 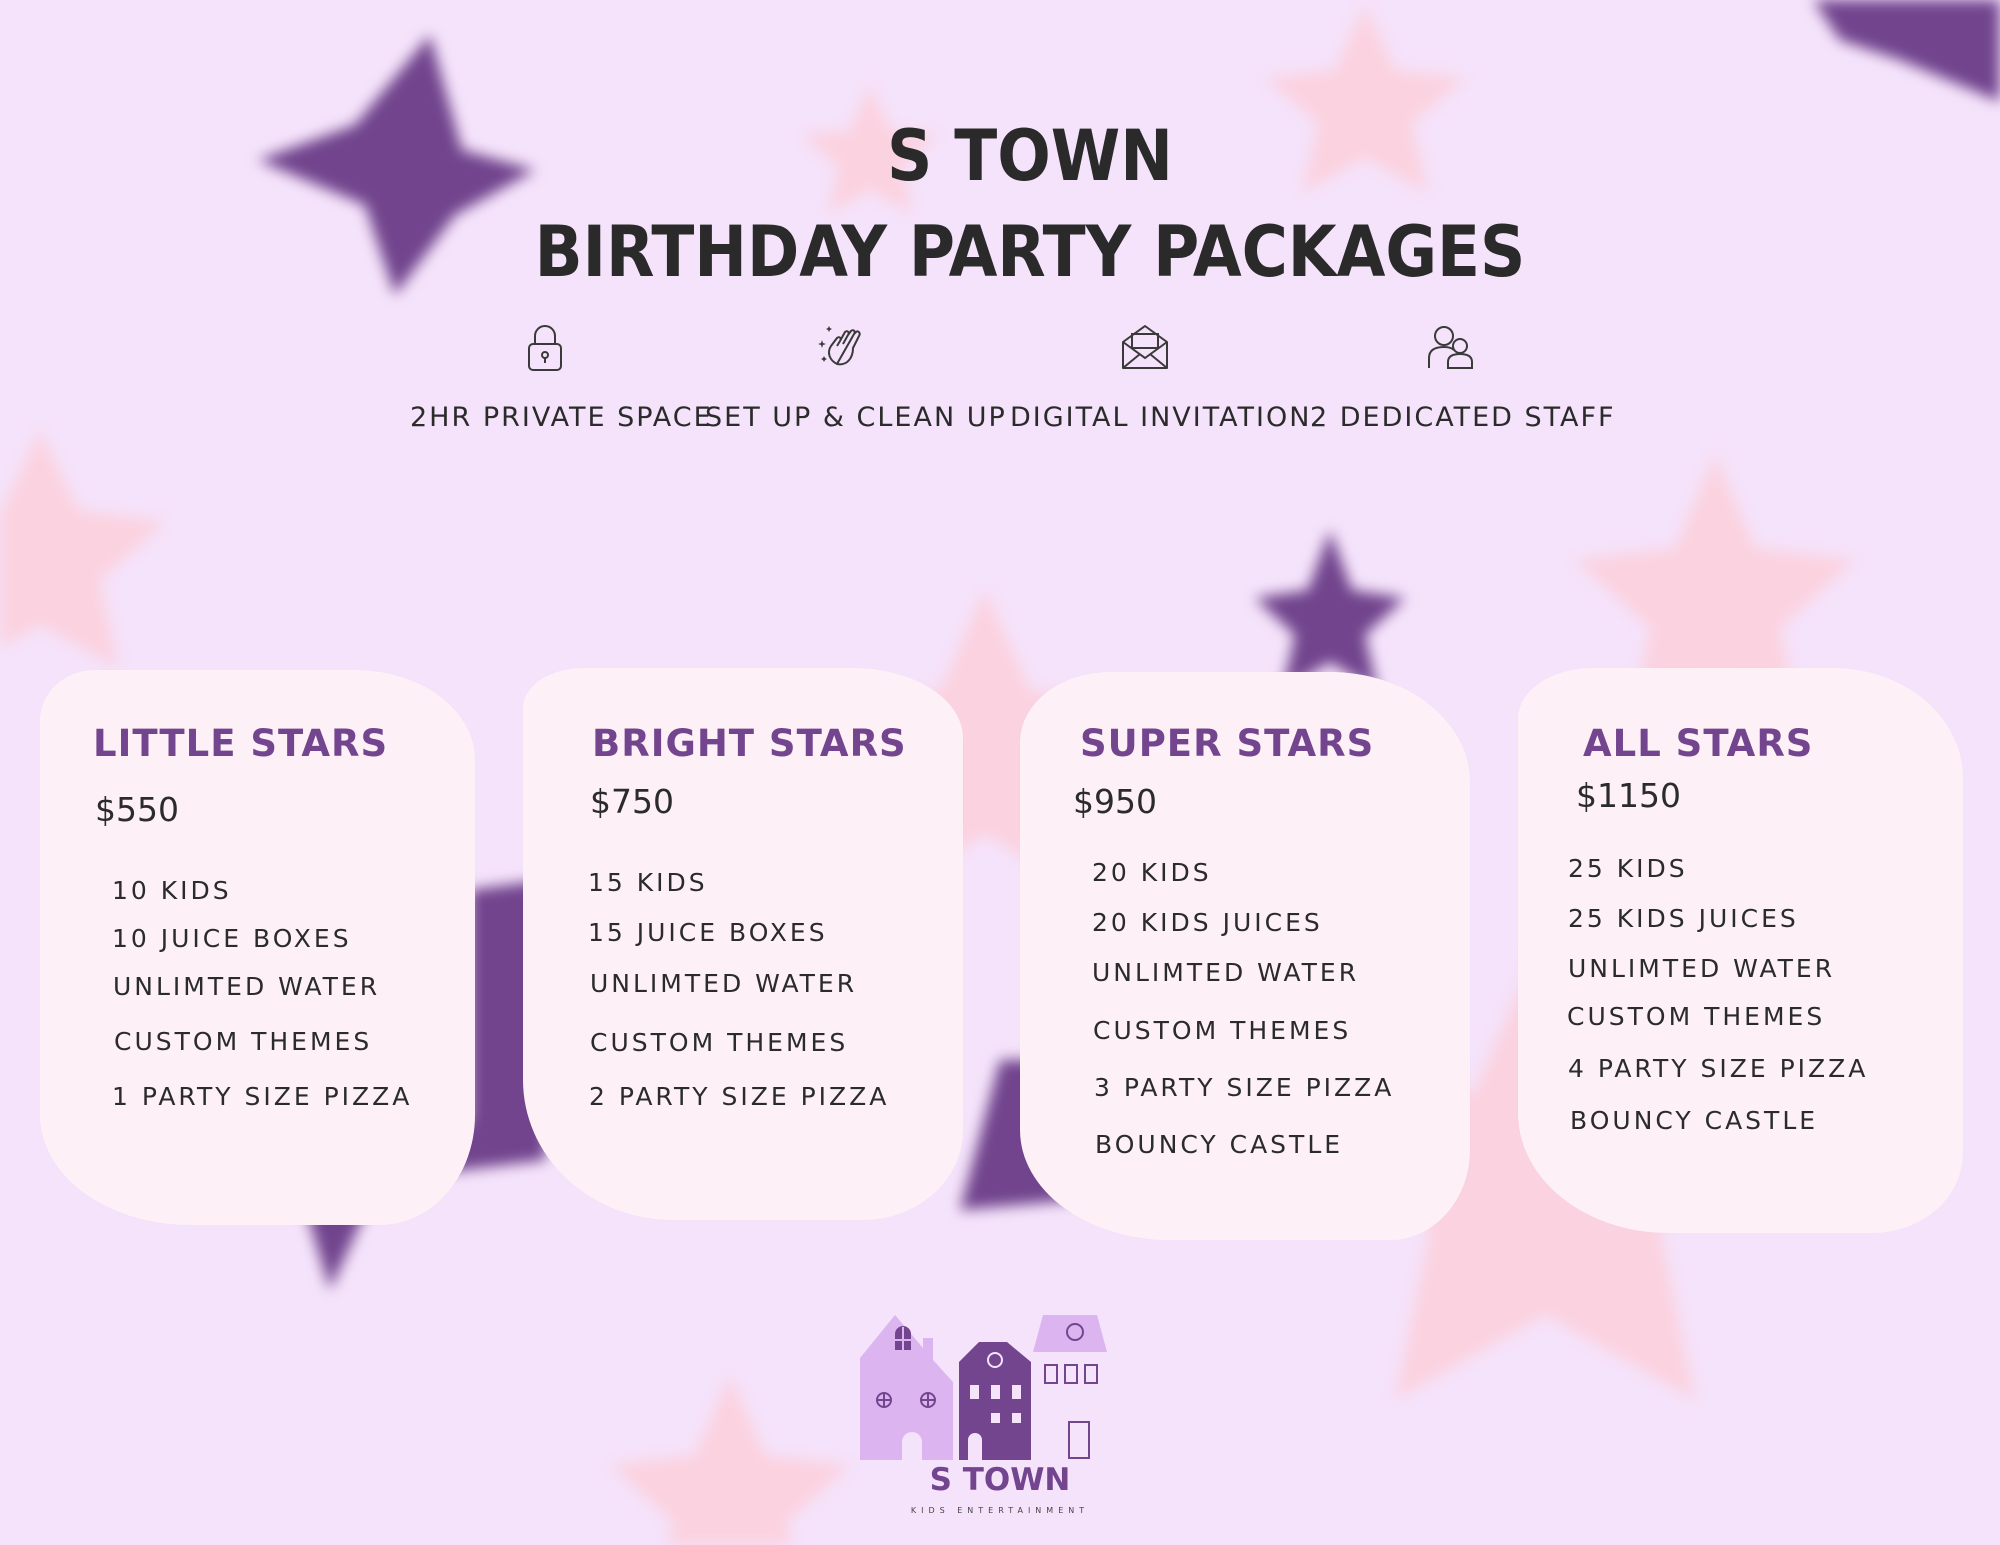 What do you see at coordinates (708, 932) in the screenshot?
I see `package-item: 15 JUICE BOXES` at bounding box center [708, 932].